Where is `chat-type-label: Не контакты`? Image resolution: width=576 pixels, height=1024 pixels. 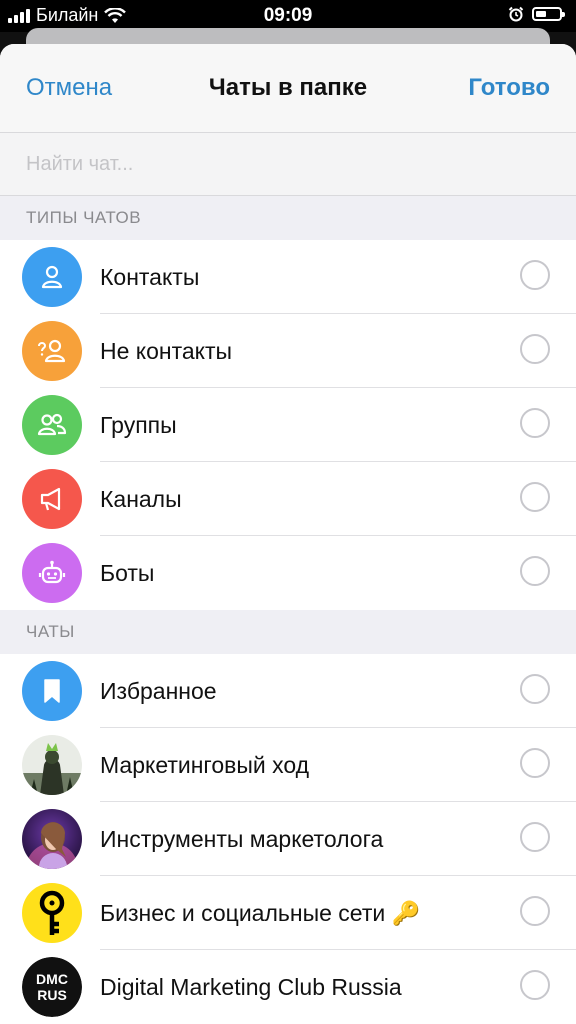
chat-type-label: Не контакты is located at coordinates (166, 351).